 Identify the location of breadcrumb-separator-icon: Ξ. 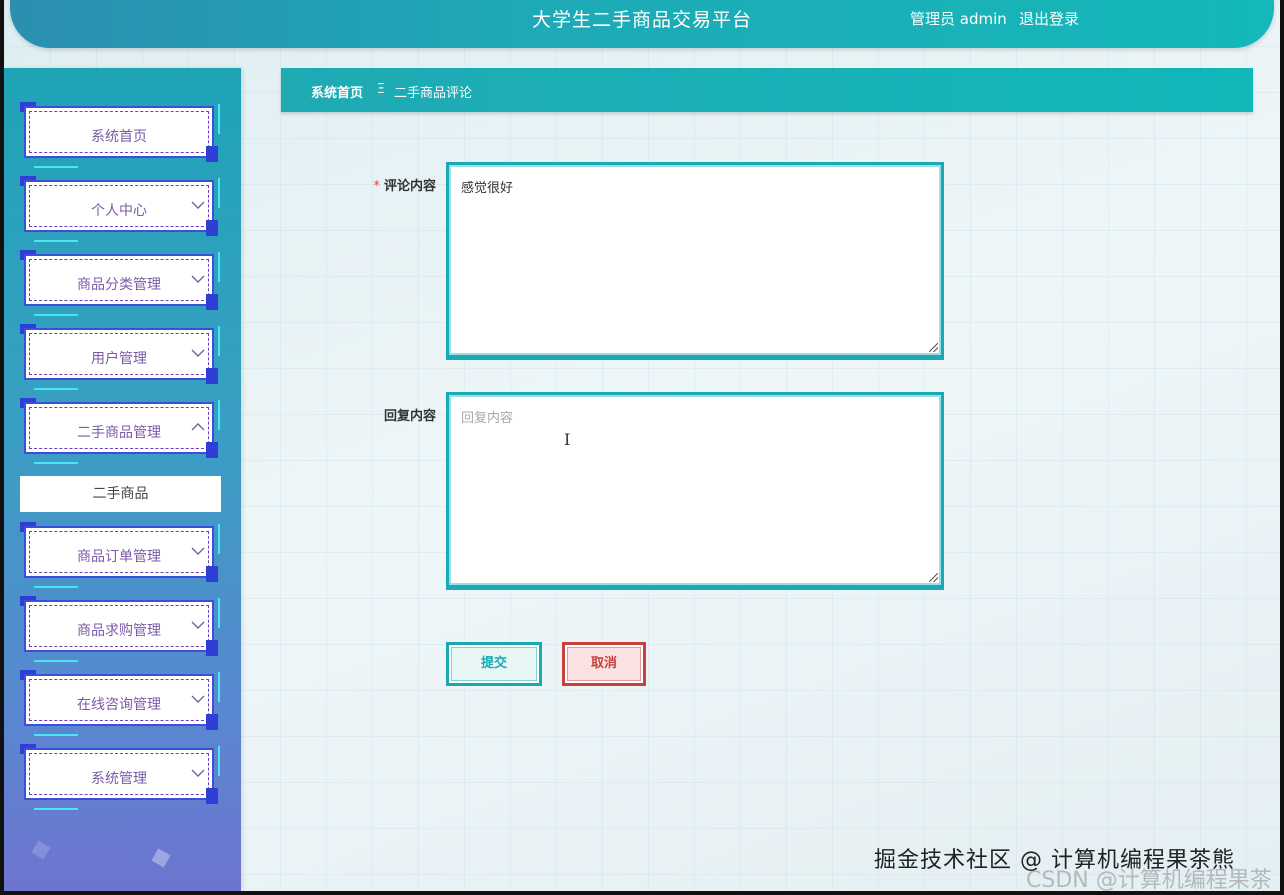
(381, 89).